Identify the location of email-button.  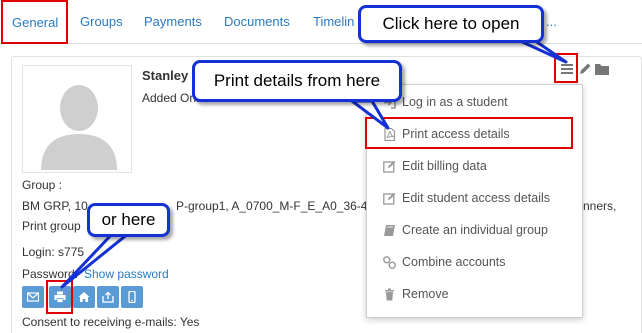
(33, 297).